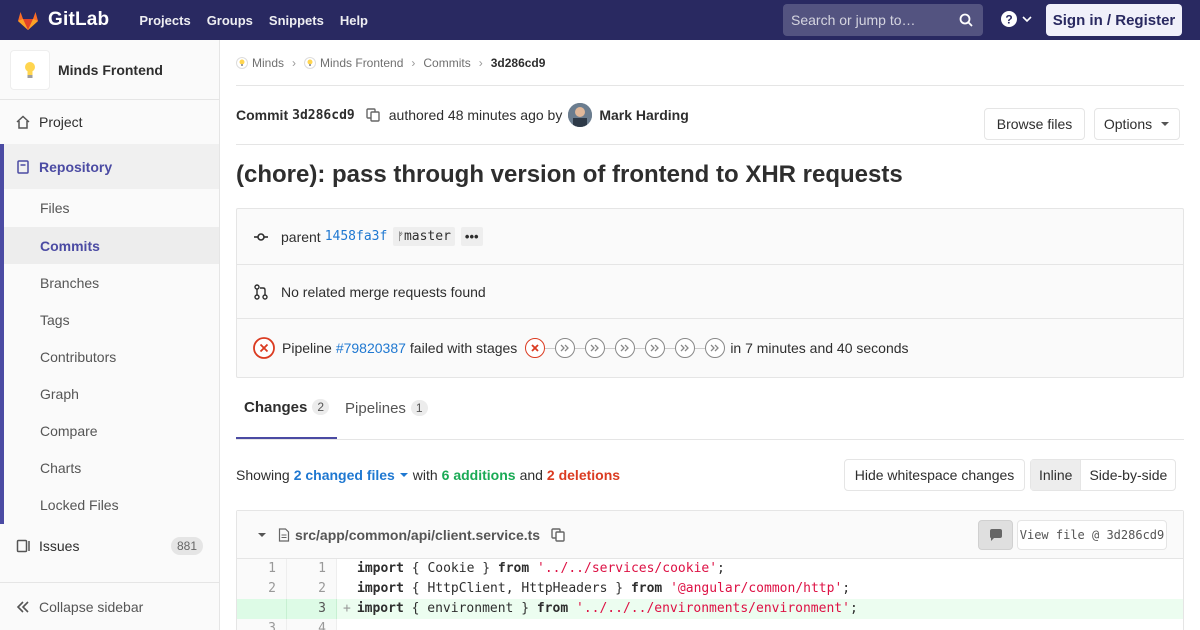  What do you see at coordinates (353, 63) in the screenshot?
I see `breadcrumb-item: Minds Frontend` at bounding box center [353, 63].